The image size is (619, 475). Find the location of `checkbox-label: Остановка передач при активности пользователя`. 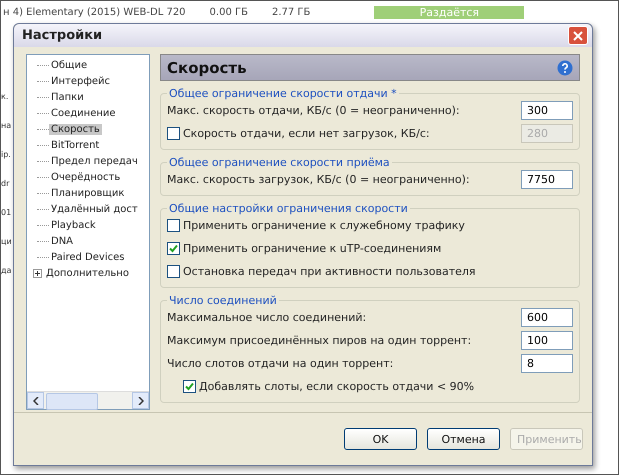

checkbox-label: Остановка передач при активности пользователя is located at coordinates (329, 271).